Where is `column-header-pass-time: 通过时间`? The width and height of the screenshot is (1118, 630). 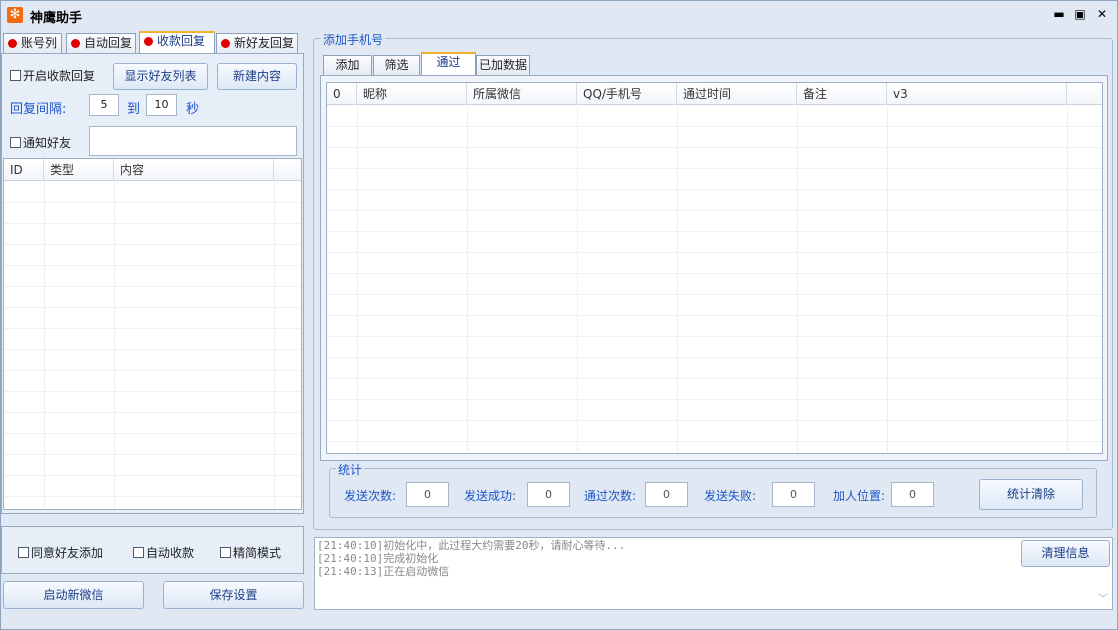
column-header-pass-time: 通过时间 is located at coordinates (737, 94).